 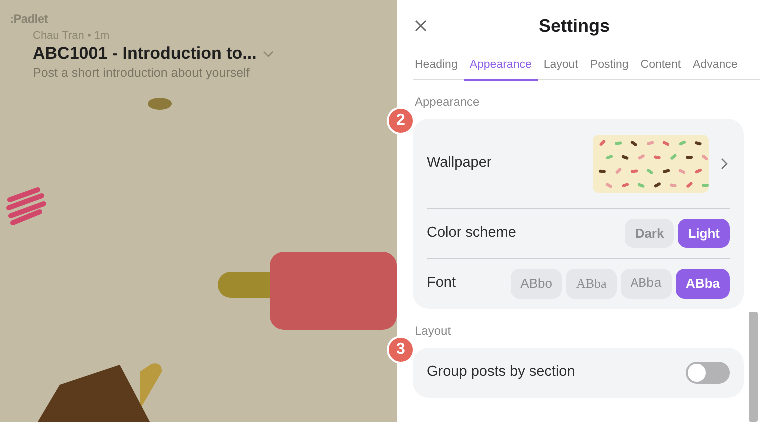 What do you see at coordinates (649, 233) in the screenshot?
I see `scheme-option: Dark` at bounding box center [649, 233].